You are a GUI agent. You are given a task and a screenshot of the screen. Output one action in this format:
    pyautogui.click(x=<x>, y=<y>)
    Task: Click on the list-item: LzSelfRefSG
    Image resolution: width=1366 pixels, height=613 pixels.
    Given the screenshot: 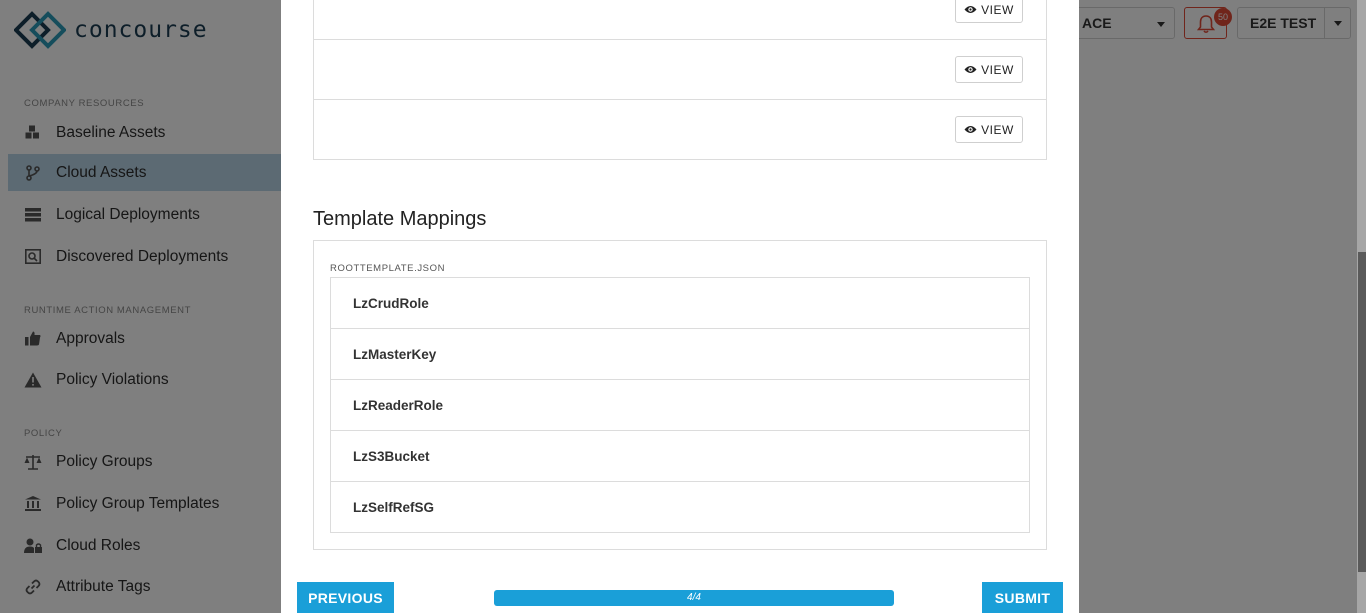 What is the action you would take?
    pyautogui.click(x=680, y=507)
    